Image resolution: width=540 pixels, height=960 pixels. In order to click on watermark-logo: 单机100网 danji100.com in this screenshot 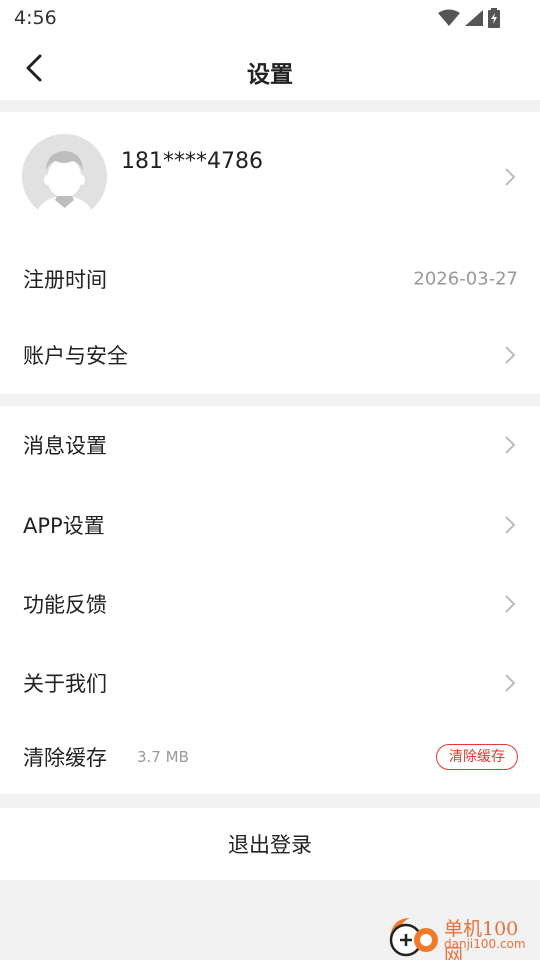, I will do `click(461, 936)`.